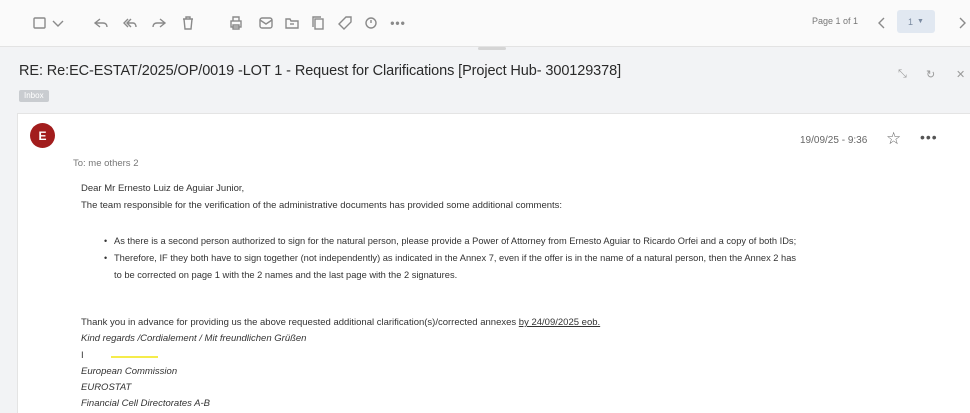 The image size is (970, 413). What do you see at coordinates (101, 23) in the screenshot?
I see `reply-icon` at bounding box center [101, 23].